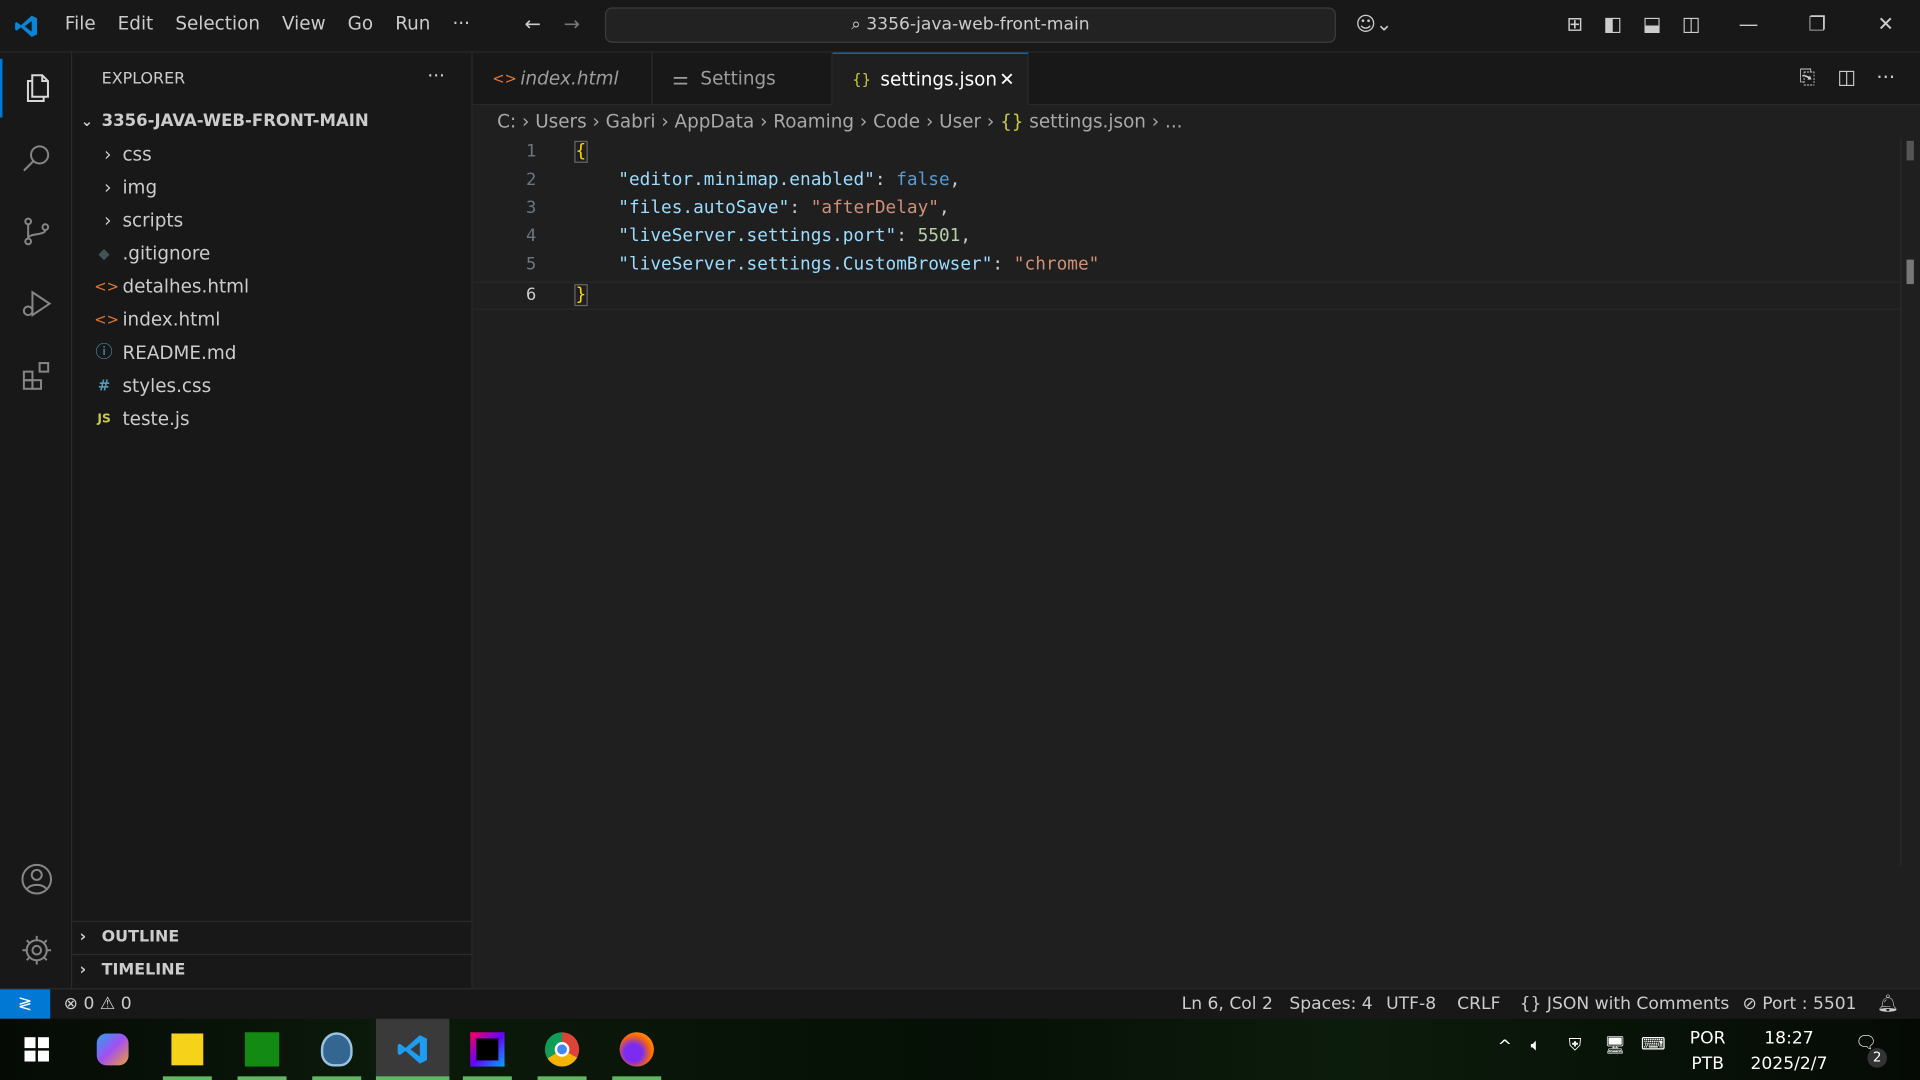 This screenshot has width=1920, height=1080. What do you see at coordinates (896, 121) in the screenshot?
I see `breadcrumb-item: Code` at bounding box center [896, 121].